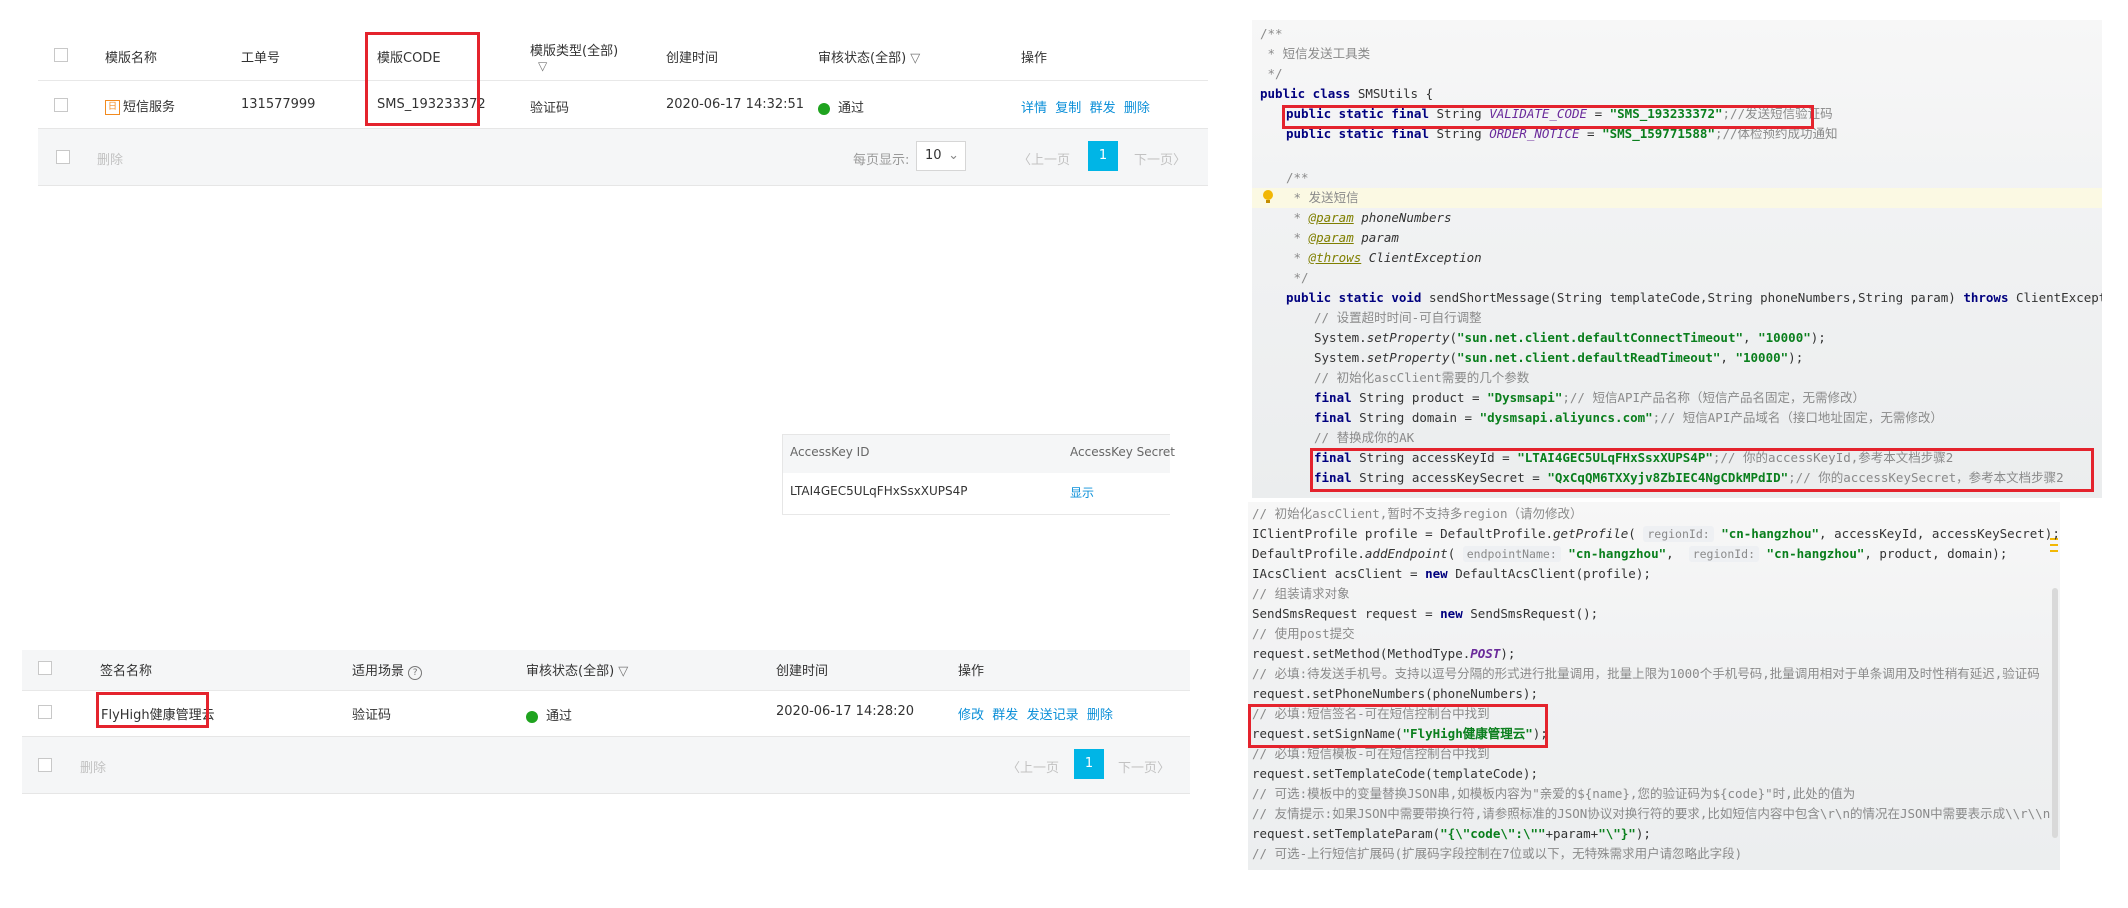  Describe the element at coordinates (1371, 713) in the screenshot. I see `code-line: // 必填:短信签名-可在短信控制台中找到` at that location.